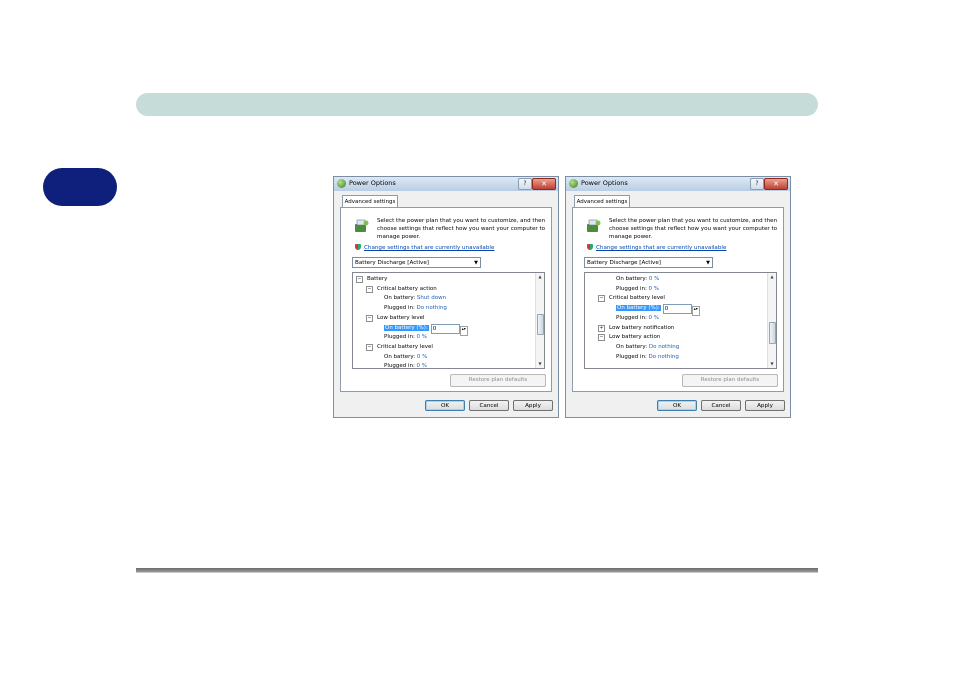  What do you see at coordinates (604, 183) in the screenshot?
I see `dialog-title: Power Options` at bounding box center [604, 183].